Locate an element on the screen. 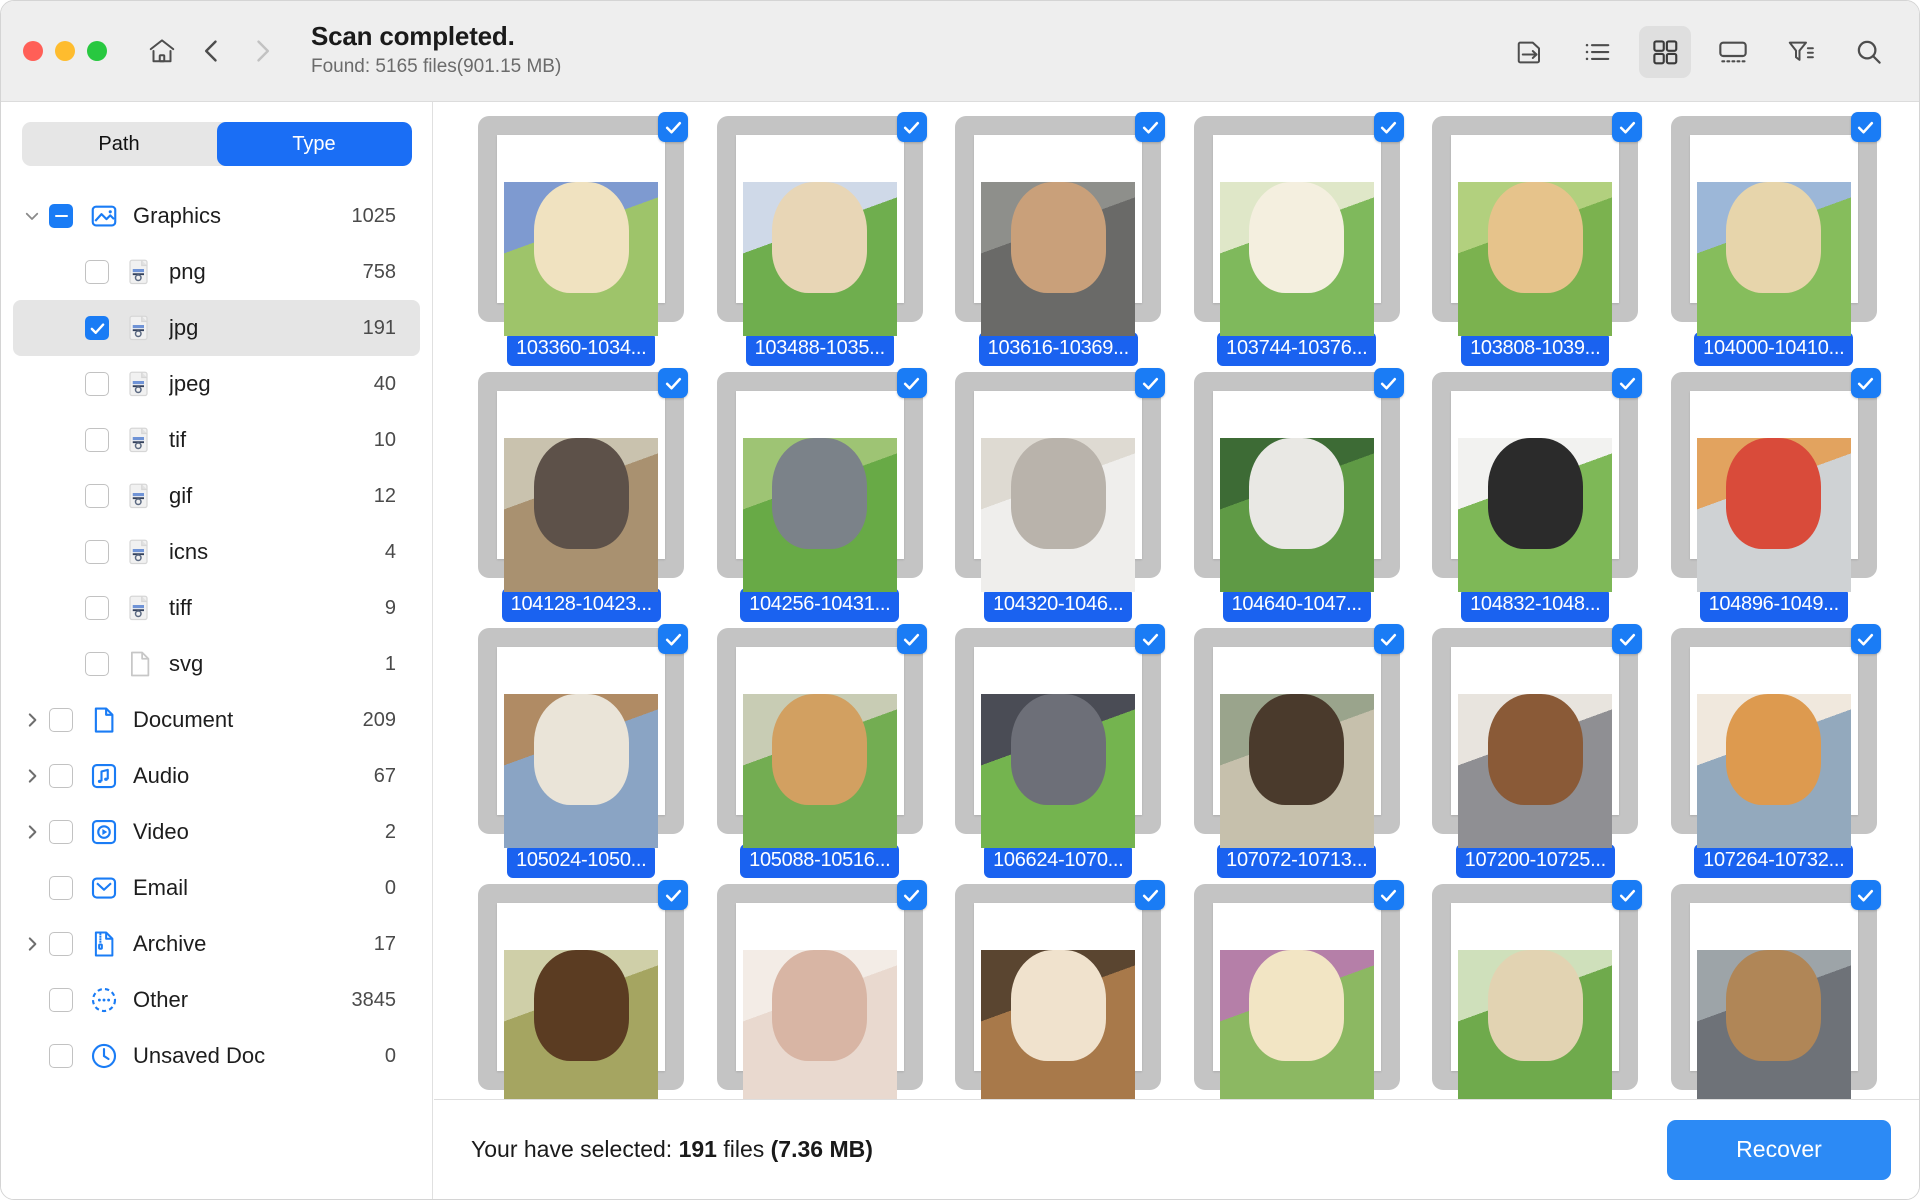  recover-button: Recover is located at coordinates (1779, 1149).